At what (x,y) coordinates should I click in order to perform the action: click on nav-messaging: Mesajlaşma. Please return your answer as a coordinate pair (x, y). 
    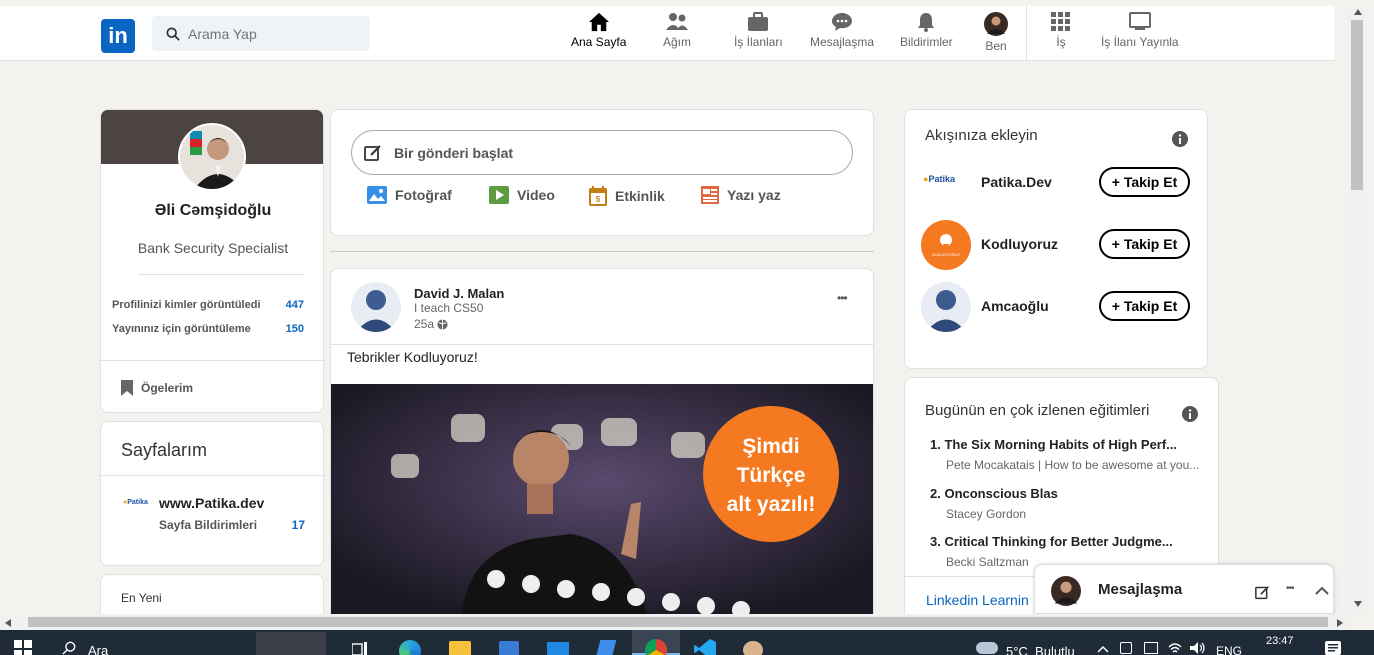
    Looking at the image, I should click on (842, 30).